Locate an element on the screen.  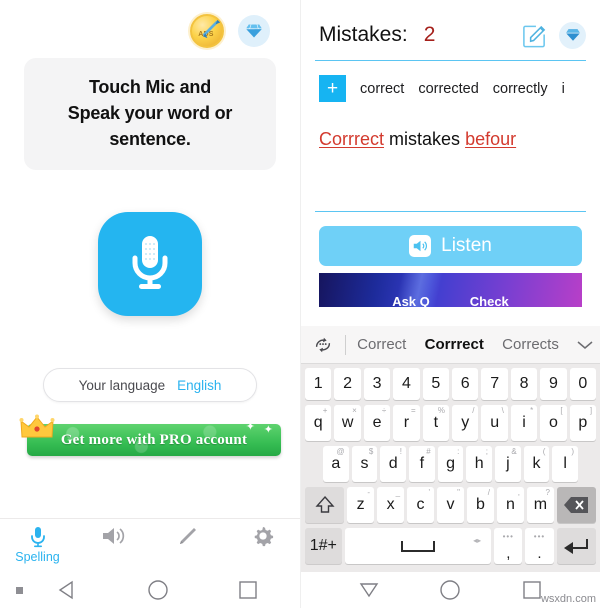
tab-spelling: Spelling is located at coordinates (37, 544).